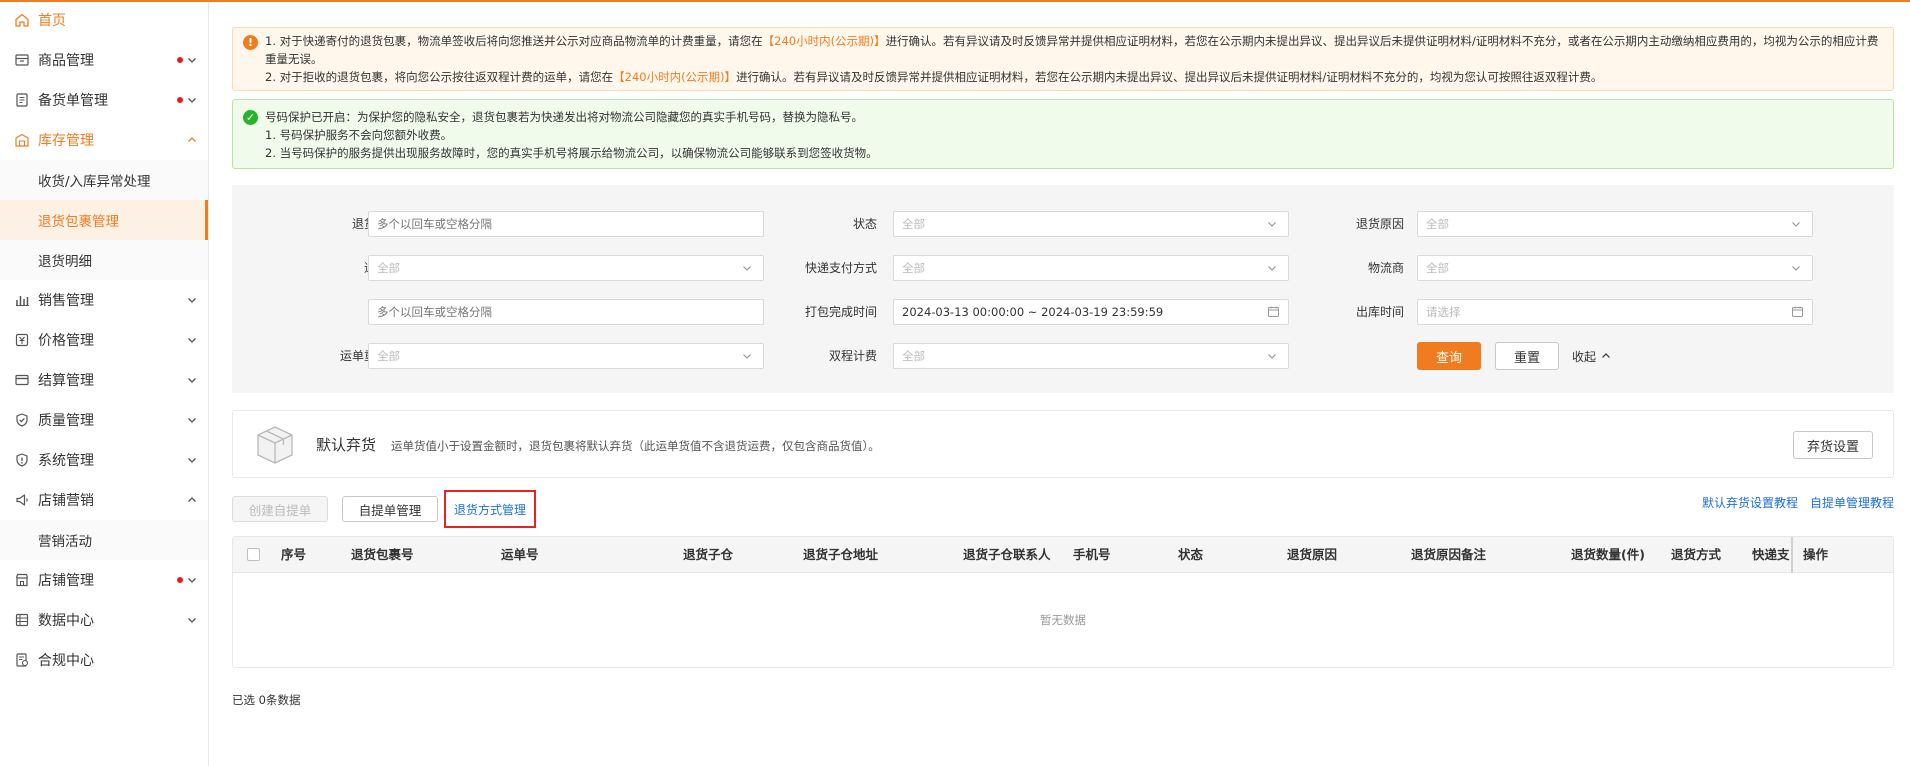 The height and width of the screenshot is (766, 1910). Describe the element at coordinates (1379, 224) in the screenshot. I see `filter-label-reason: 退货原因` at that location.